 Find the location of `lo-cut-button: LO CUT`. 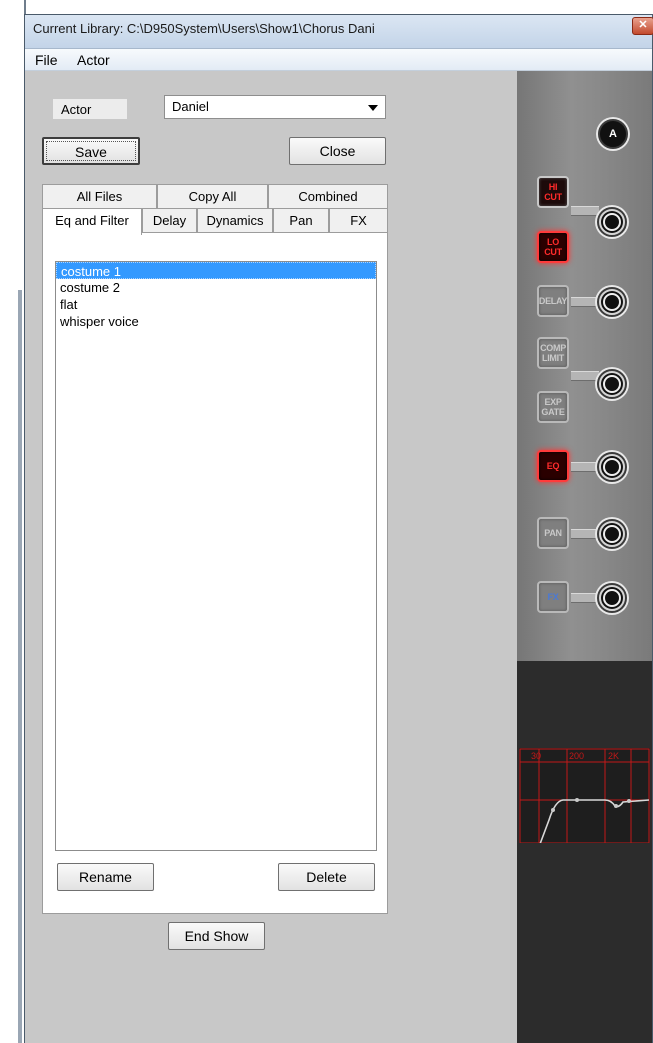

lo-cut-button: LO CUT is located at coordinates (553, 247).